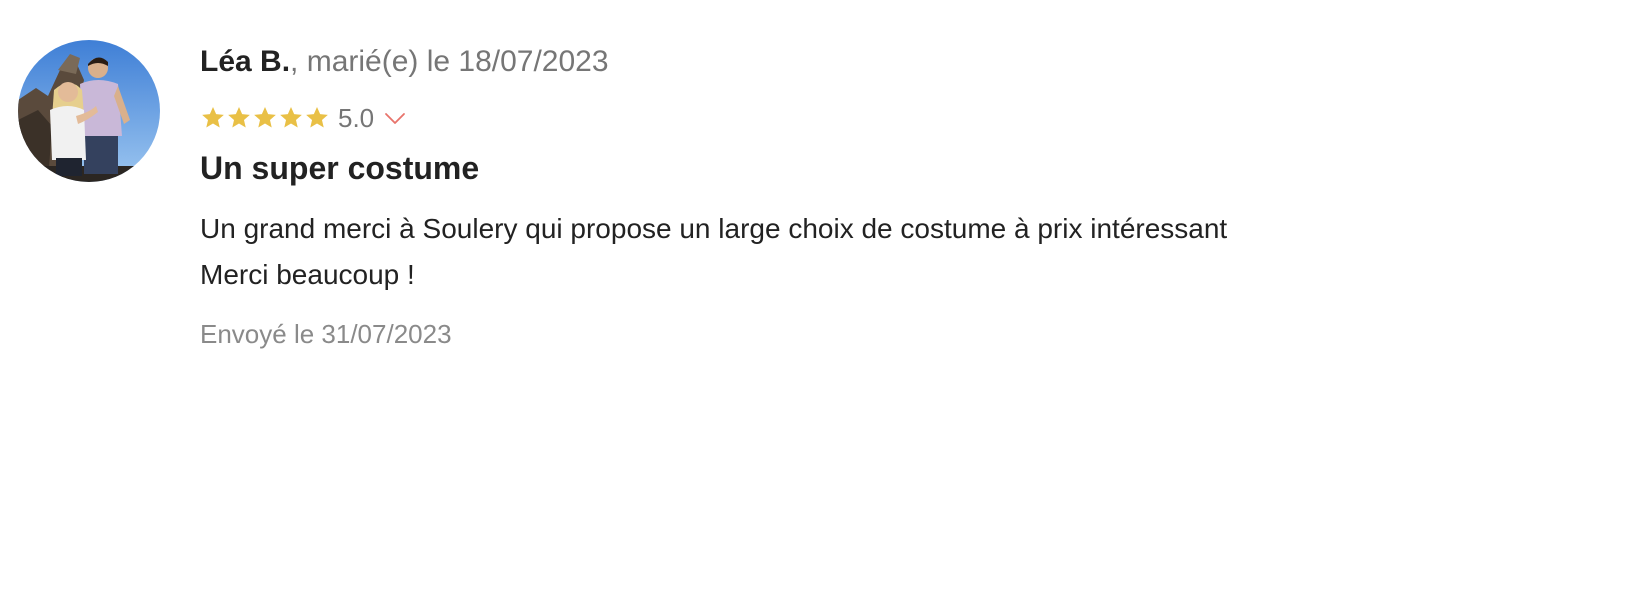  What do you see at coordinates (245, 61) in the screenshot?
I see `reviewer-name: Léa B.` at bounding box center [245, 61].